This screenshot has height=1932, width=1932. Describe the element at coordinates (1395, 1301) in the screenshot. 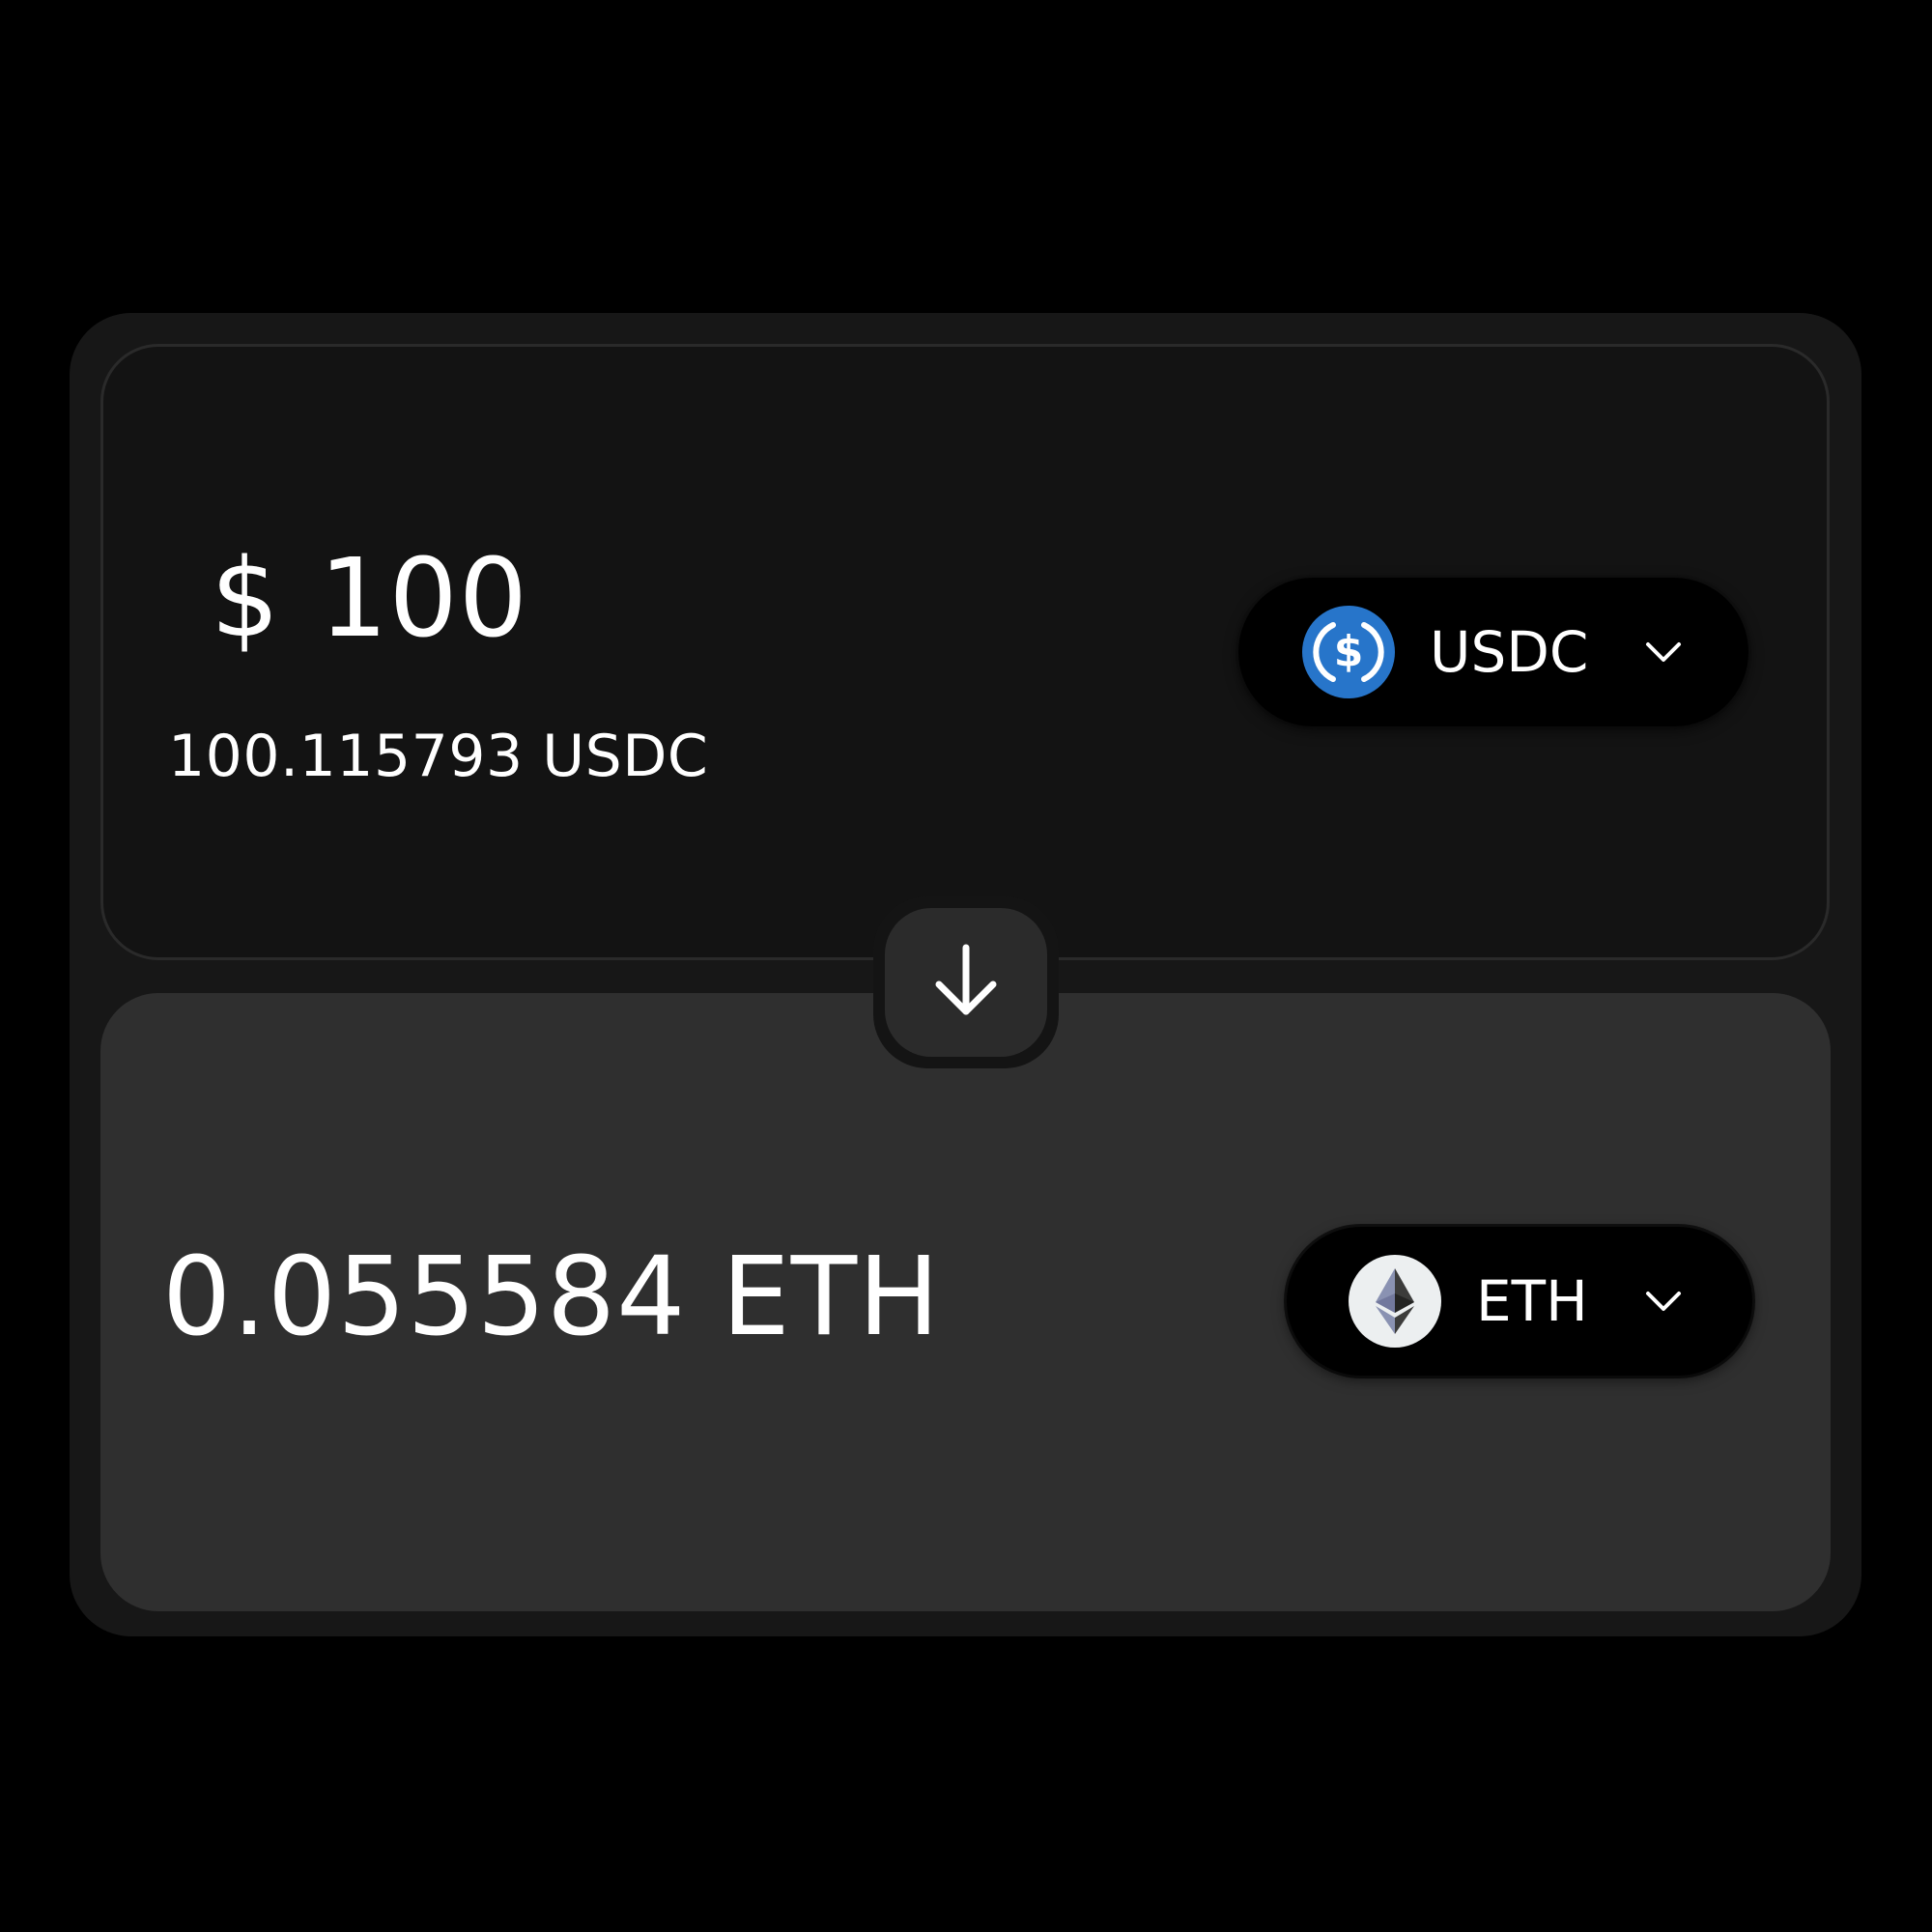

I see `eth-icon` at that location.